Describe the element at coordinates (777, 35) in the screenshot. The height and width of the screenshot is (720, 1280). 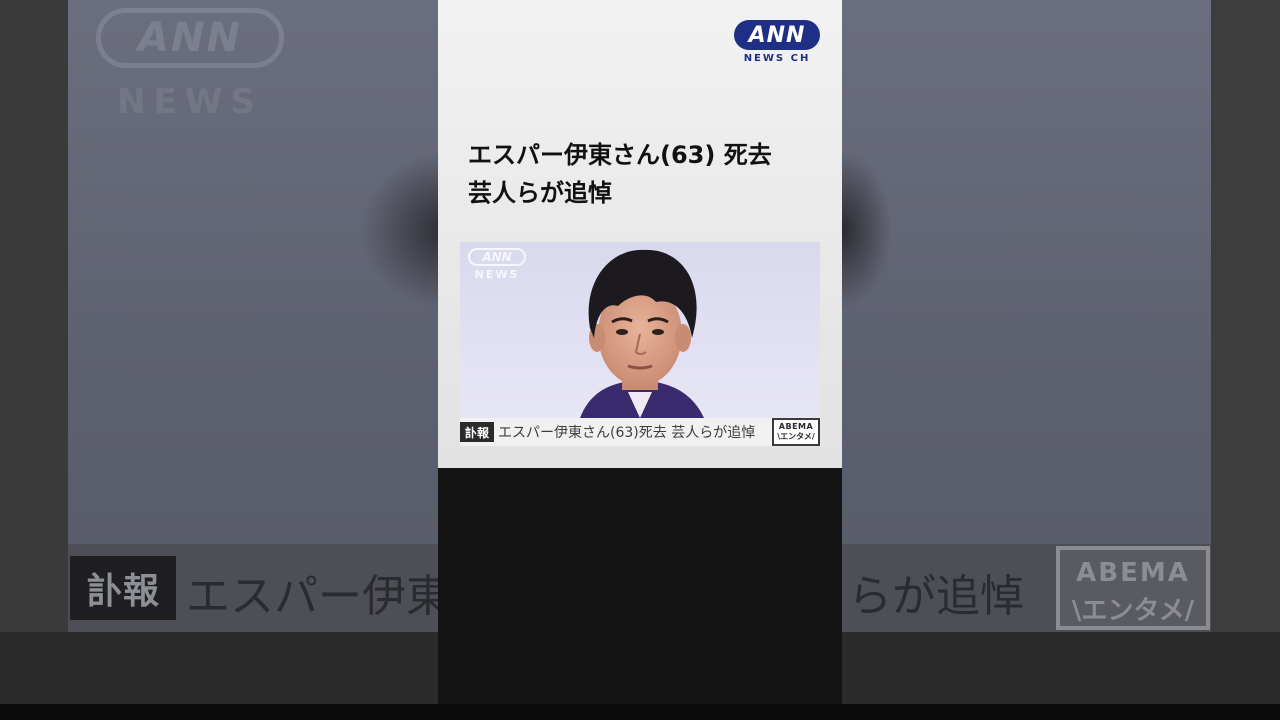
I see `ann-logo-pill: ANN` at that location.